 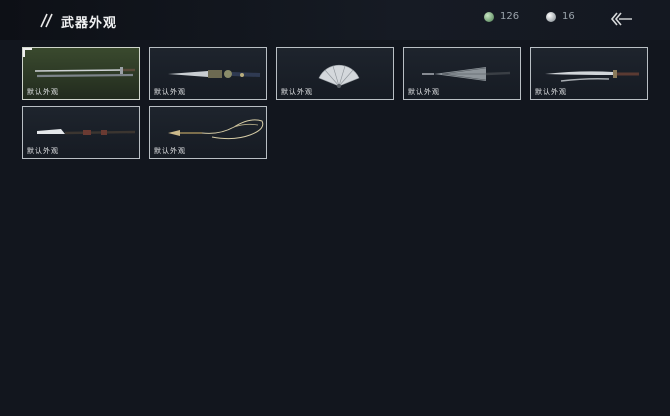 I want to click on jade-count: 126, so click(x=510, y=16).